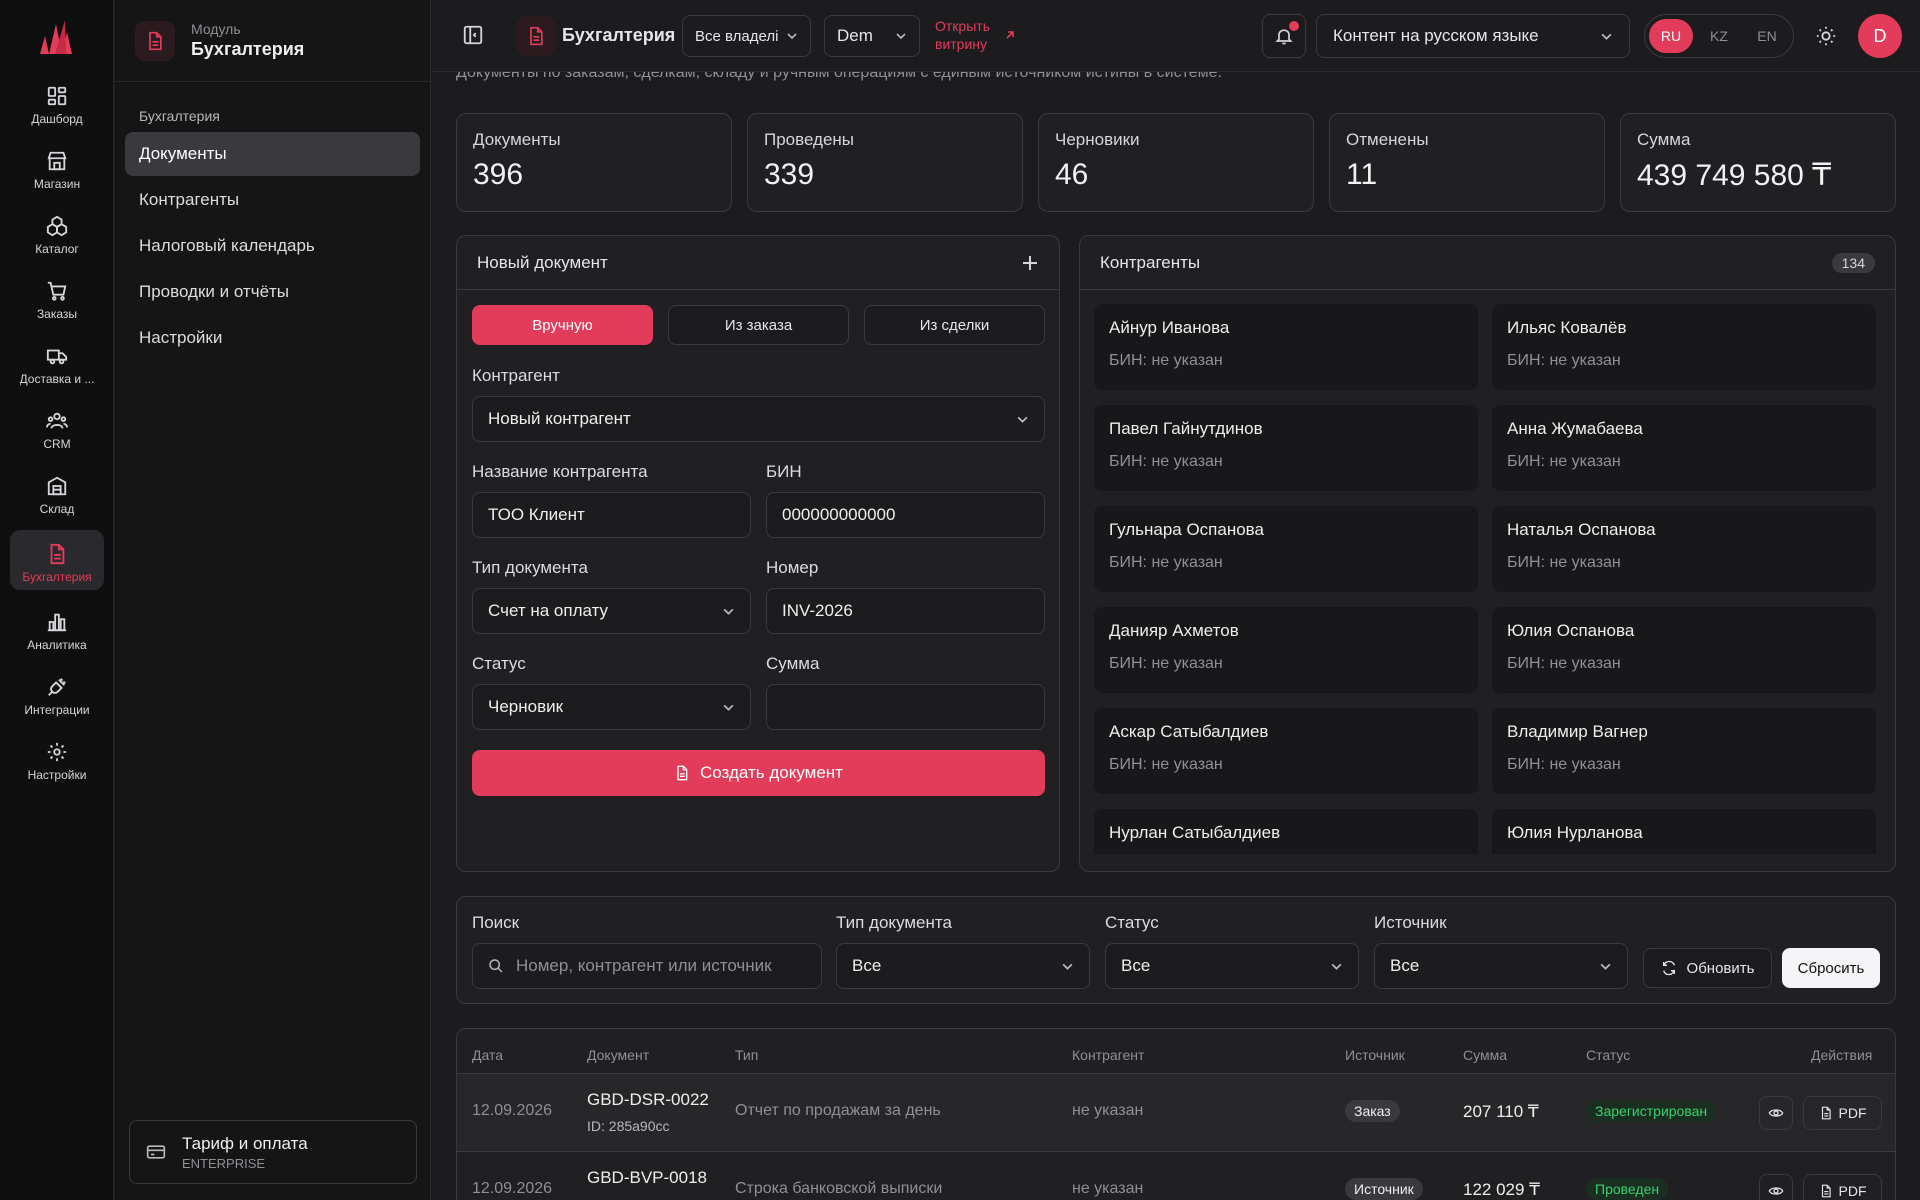 Image resolution: width=1920 pixels, height=1200 pixels. Describe the element at coordinates (536, 514) in the screenshot. I see `counterparty-name-value: ТОО Клиент` at that location.